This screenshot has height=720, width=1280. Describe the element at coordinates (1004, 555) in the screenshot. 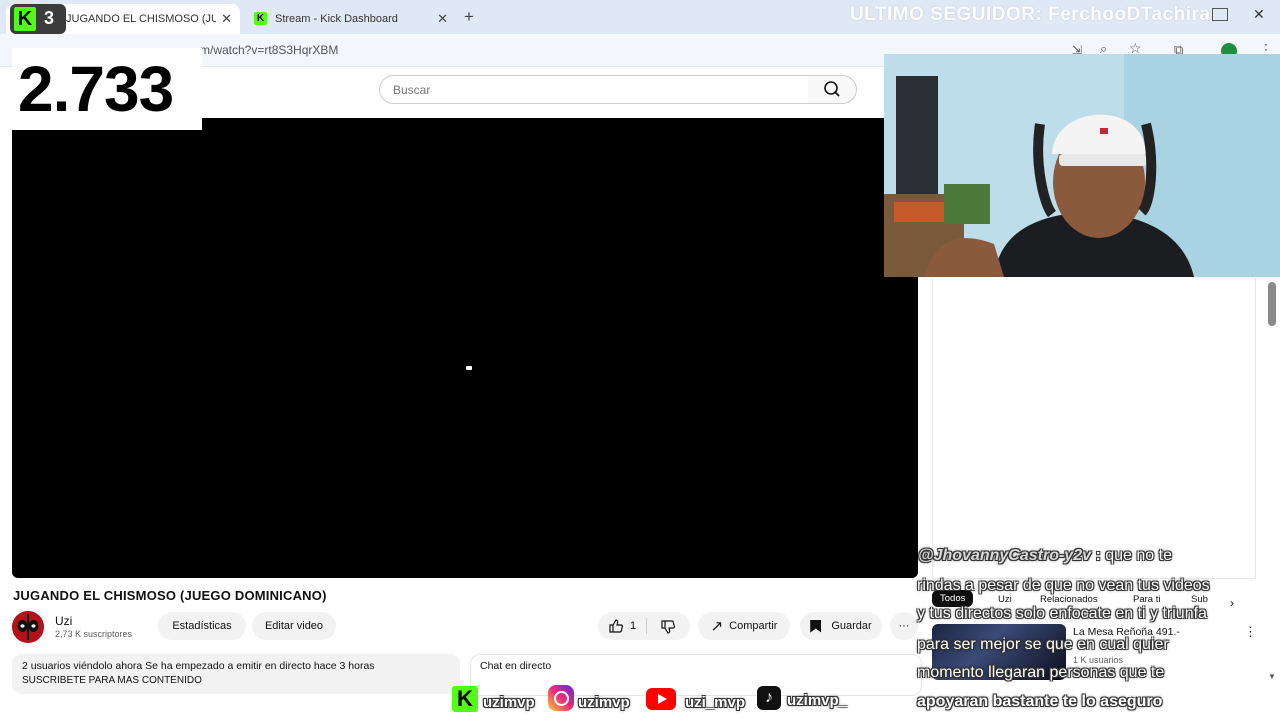

I see `chat-username-text: @JhovannyCastro-y2v` at that location.